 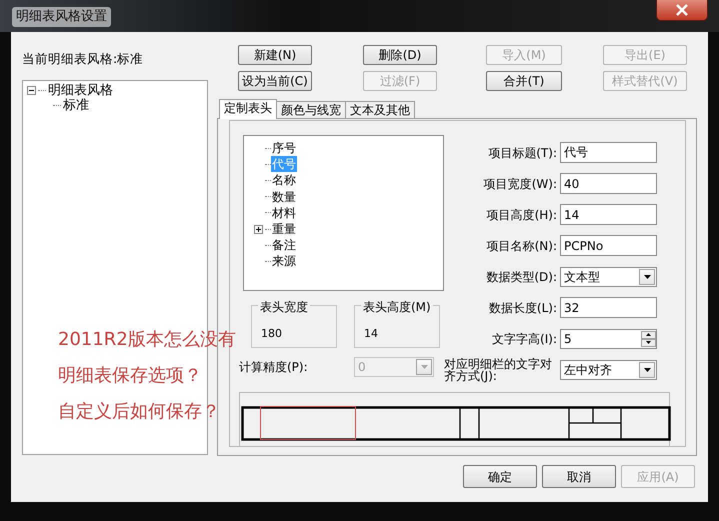 I want to click on tab: 颜色与线宽, so click(x=311, y=110).